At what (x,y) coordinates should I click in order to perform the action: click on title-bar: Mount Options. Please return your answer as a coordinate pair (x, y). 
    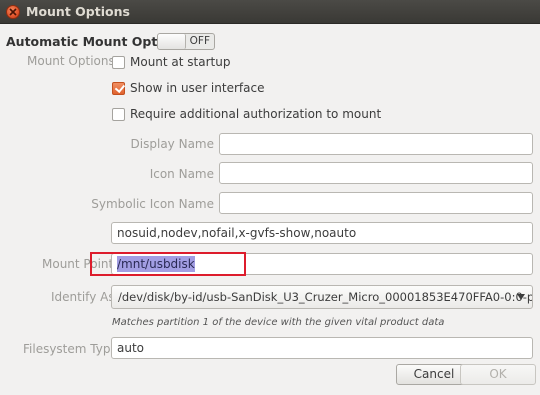
    Looking at the image, I should click on (270, 12).